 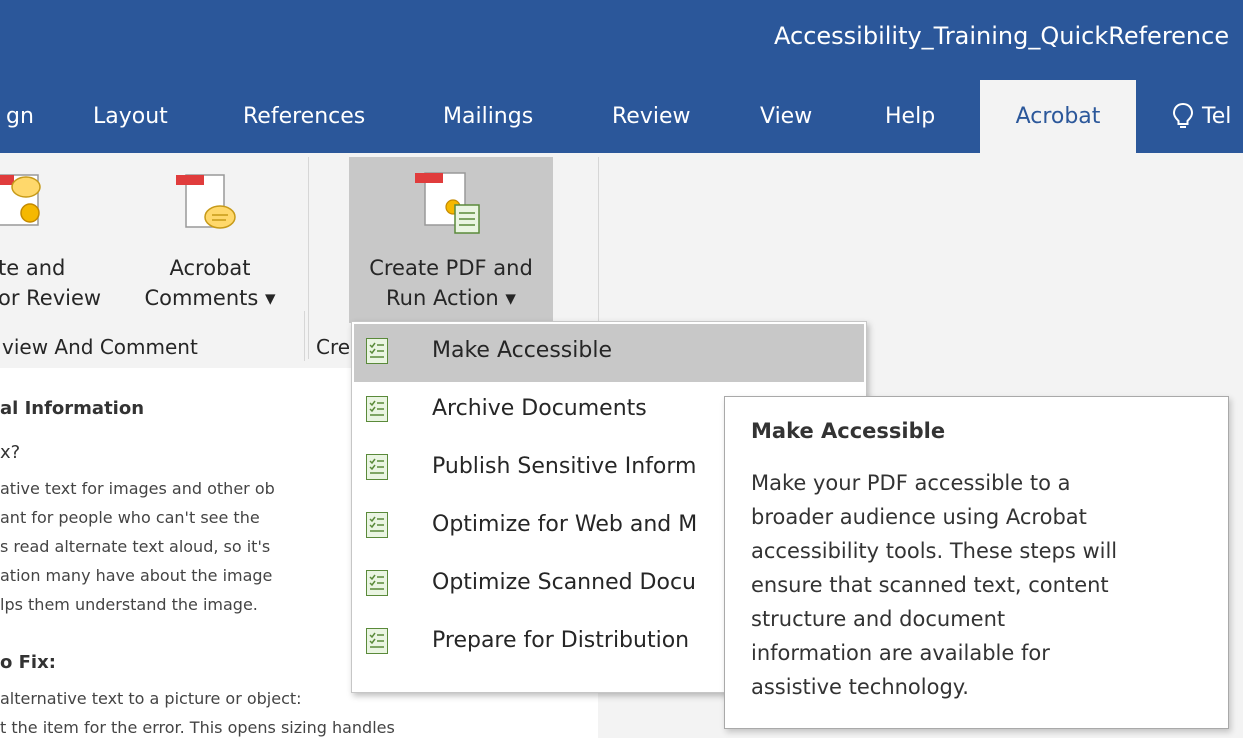 What do you see at coordinates (210, 298) in the screenshot?
I see `comments-label: Comments ▾` at bounding box center [210, 298].